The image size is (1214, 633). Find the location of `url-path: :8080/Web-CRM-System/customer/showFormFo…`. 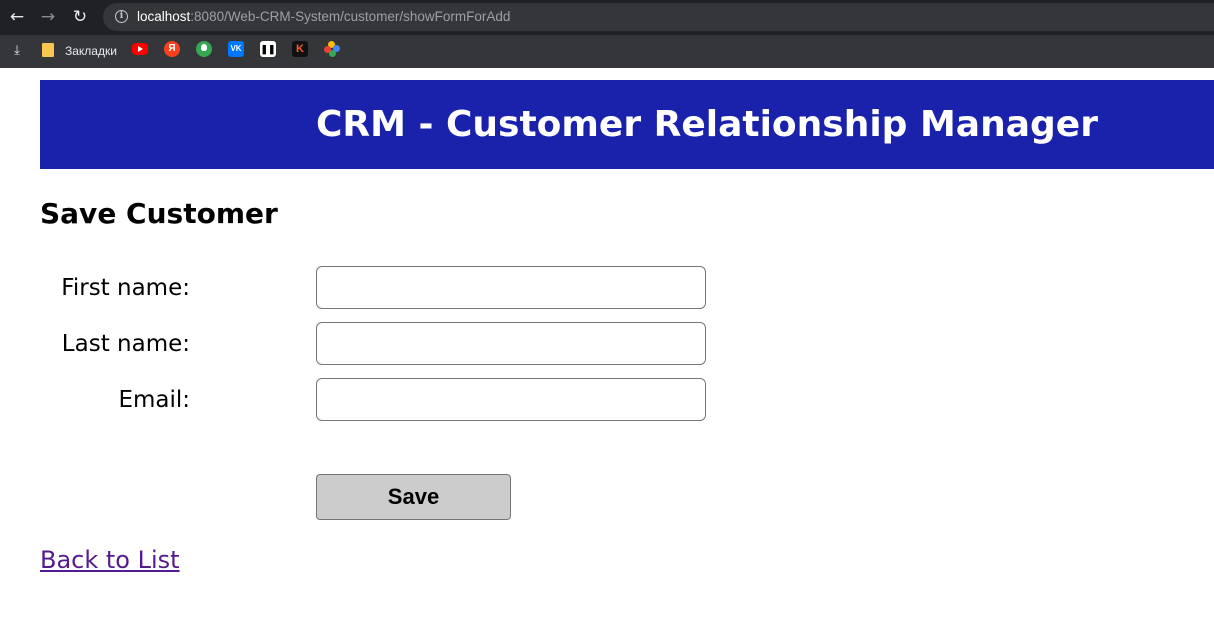

url-path: :8080/Web-CRM-System/customer/showFormFo… is located at coordinates (350, 16).